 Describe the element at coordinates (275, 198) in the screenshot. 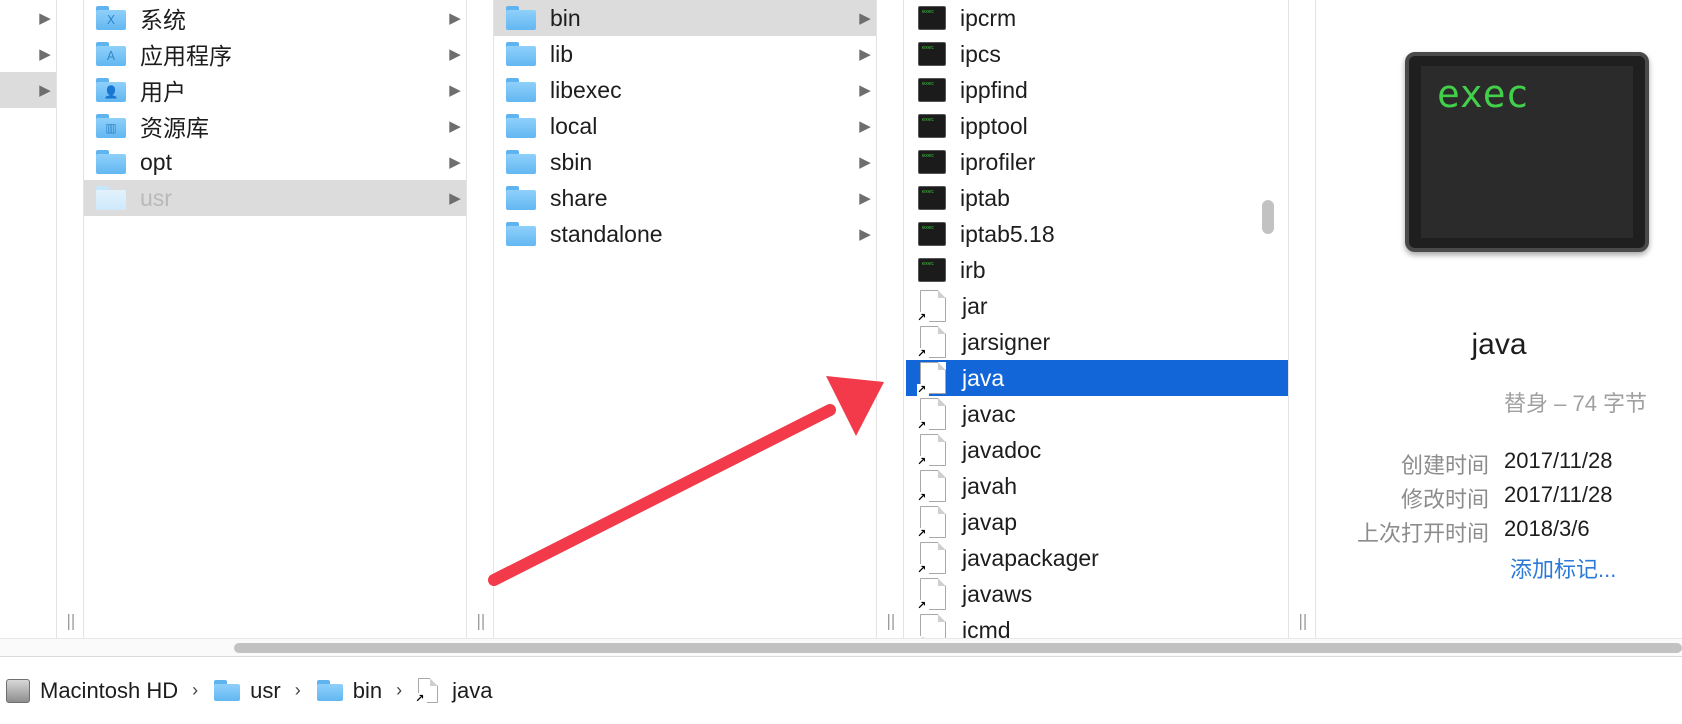

I see `folder-row-usr-selected: usr ▶` at that location.